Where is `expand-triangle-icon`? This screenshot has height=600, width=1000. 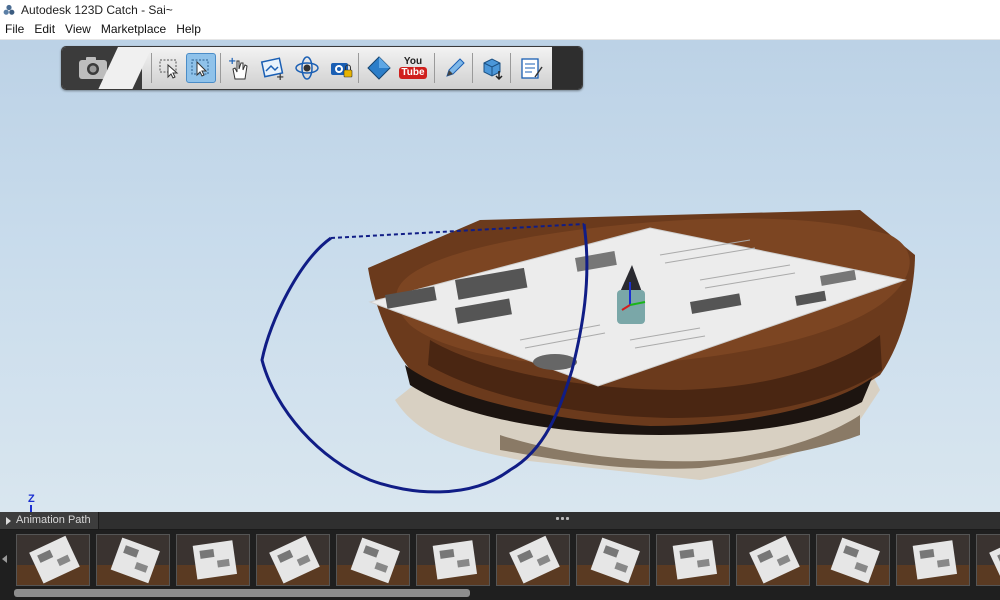 expand-triangle-icon is located at coordinates (8, 520).